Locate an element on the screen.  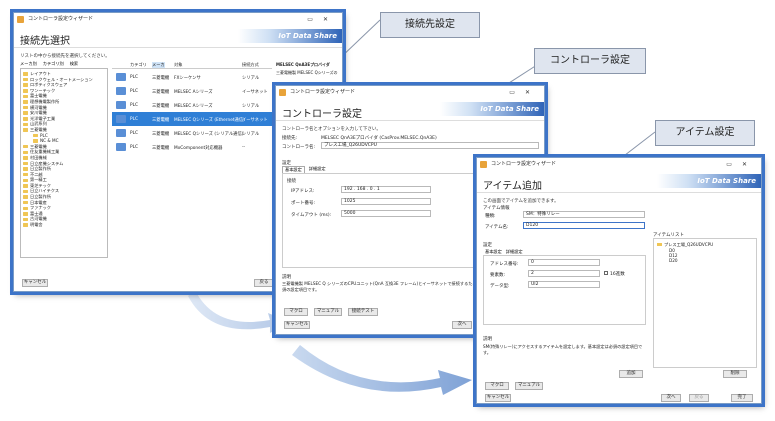
description: コントローラ名とオプションを入力して下さい。 is located at coordinates (331, 129).